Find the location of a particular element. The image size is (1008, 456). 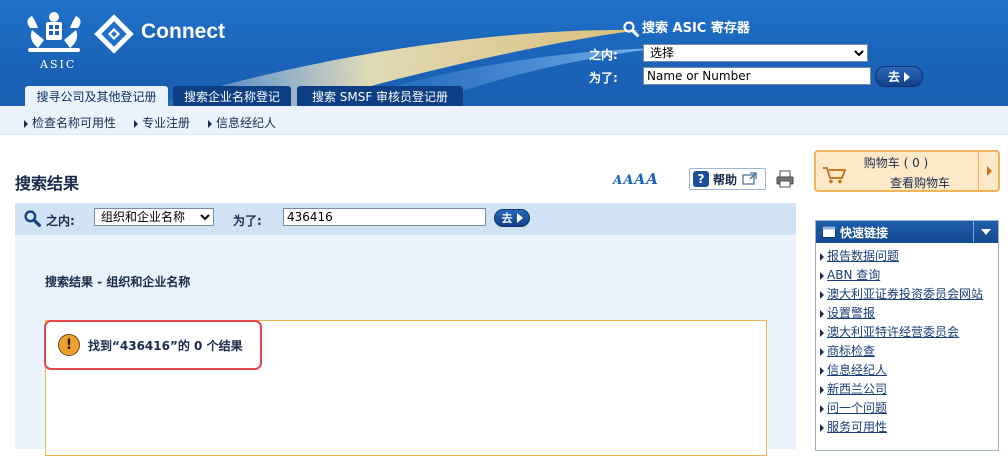

quick-link-item: ABN 查询 is located at coordinates (909, 275).